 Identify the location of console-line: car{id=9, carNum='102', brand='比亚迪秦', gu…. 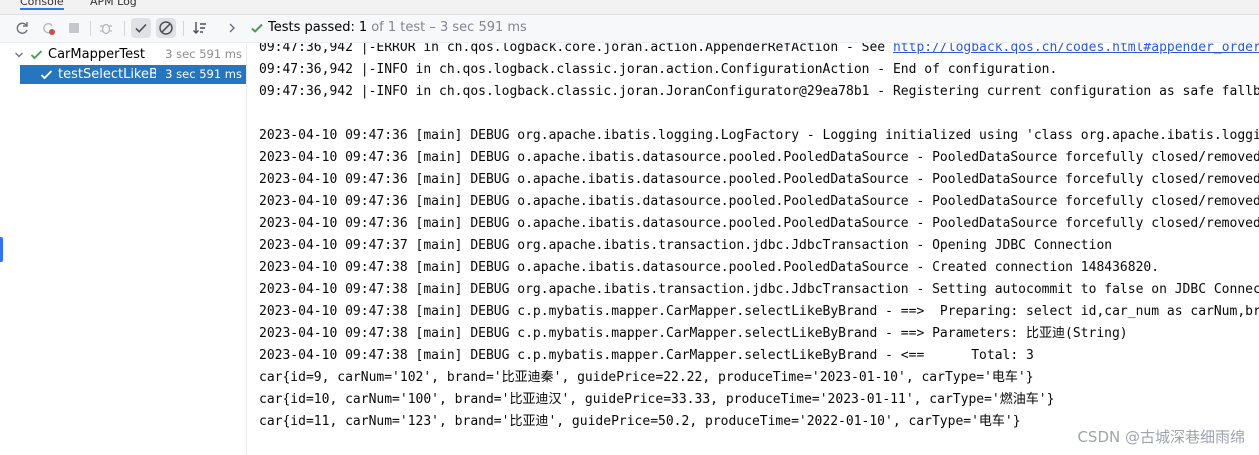
(646, 377).